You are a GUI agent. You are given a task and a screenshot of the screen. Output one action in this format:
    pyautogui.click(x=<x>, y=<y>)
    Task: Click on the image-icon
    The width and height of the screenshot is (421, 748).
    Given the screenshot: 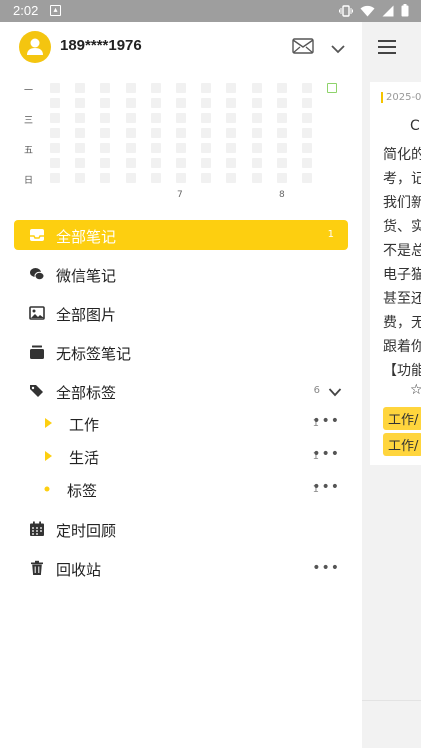 What is the action you would take?
    pyautogui.click(x=37, y=313)
    